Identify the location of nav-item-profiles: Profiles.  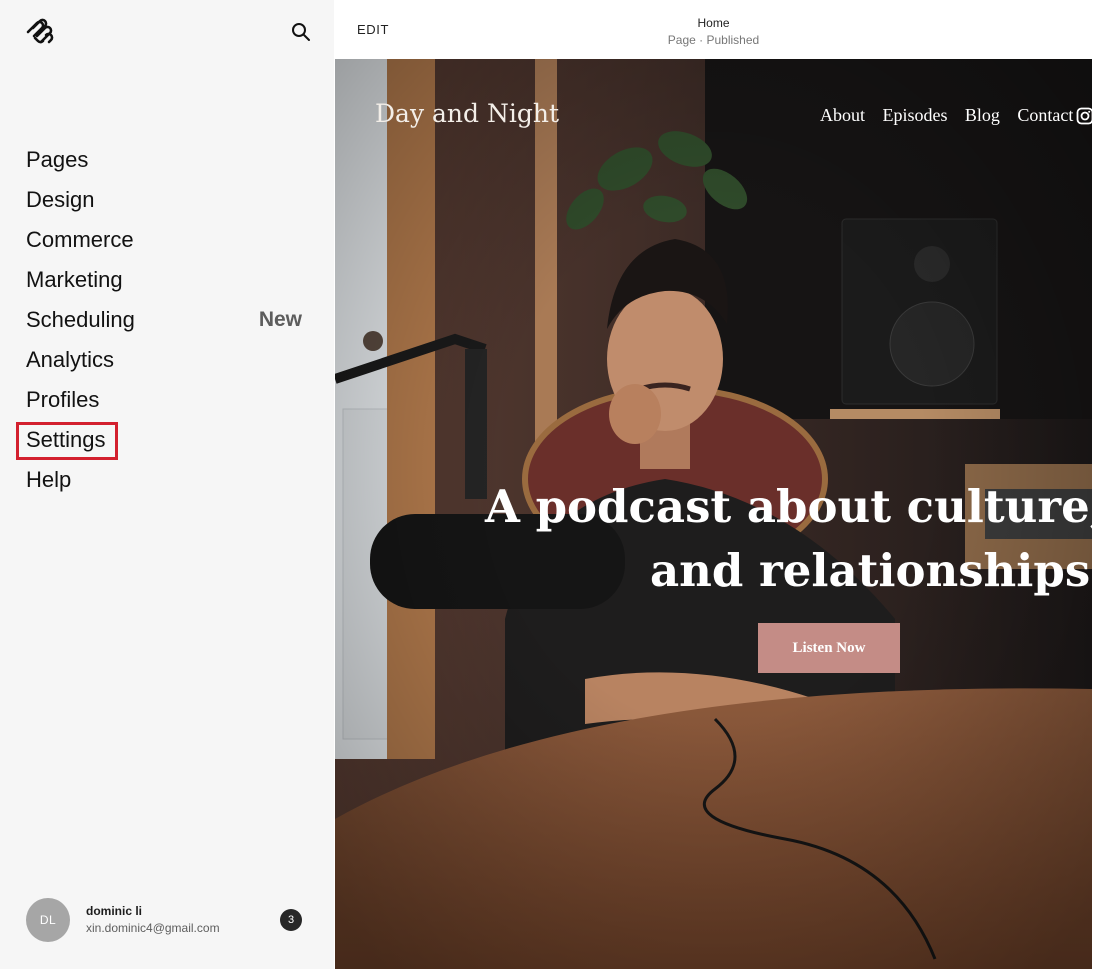
(166, 400).